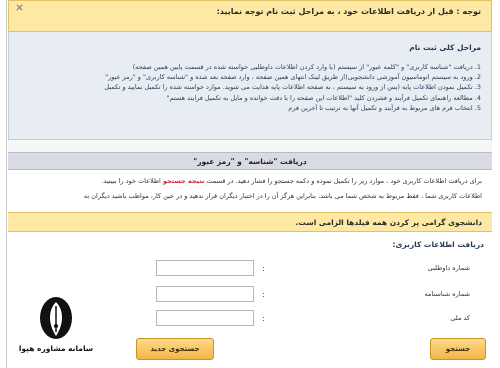 Image resolution: width=500 pixels, height=368 pixels. Describe the element at coordinates (132, 181) in the screenshot. I see `instruction-text-end: اطلاعات خود را ببینید.` at that location.